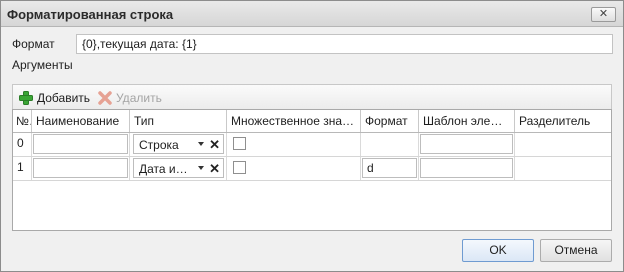 The width and height of the screenshot is (624, 272). What do you see at coordinates (576, 250) in the screenshot?
I see `cancel-button: Отмена` at bounding box center [576, 250].